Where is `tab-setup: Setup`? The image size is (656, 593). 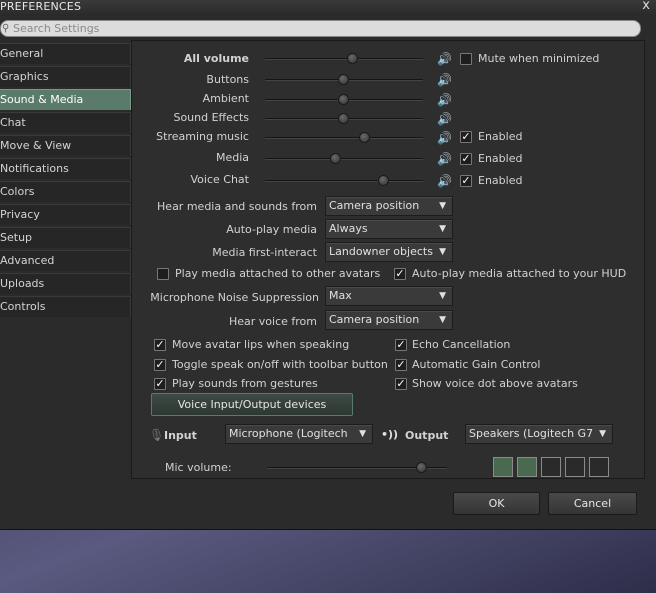 tab-setup: Setup is located at coordinates (65, 237).